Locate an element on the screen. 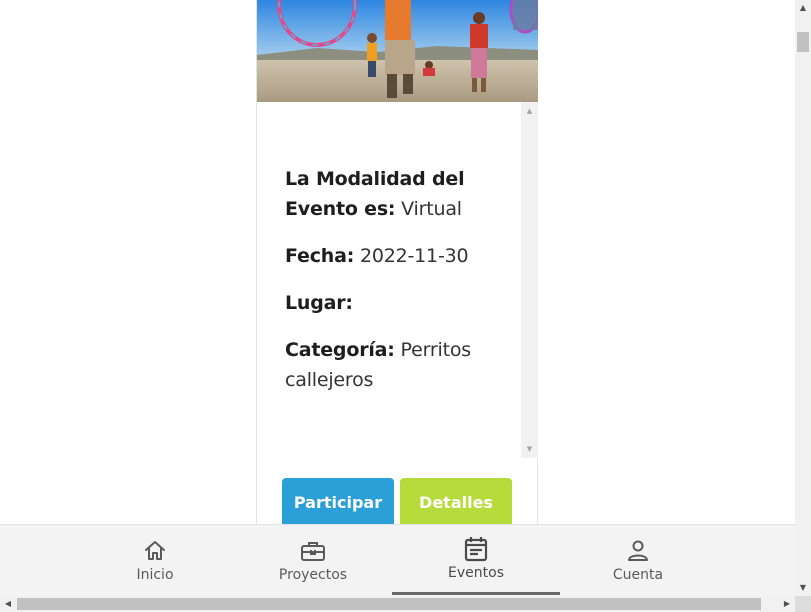 The height and width of the screenshot is (612, 811). lugar-label: Lugar: is located at coordinates (319, 303).